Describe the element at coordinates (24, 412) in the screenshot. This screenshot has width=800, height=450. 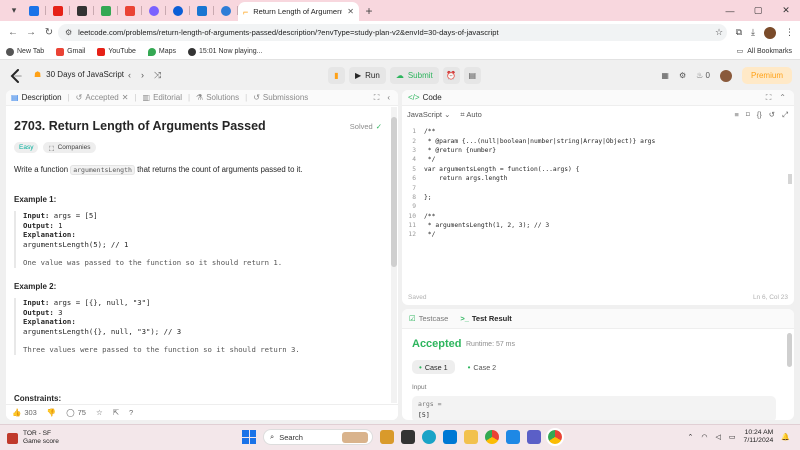
I see `like-button: 👍 303` at that location.